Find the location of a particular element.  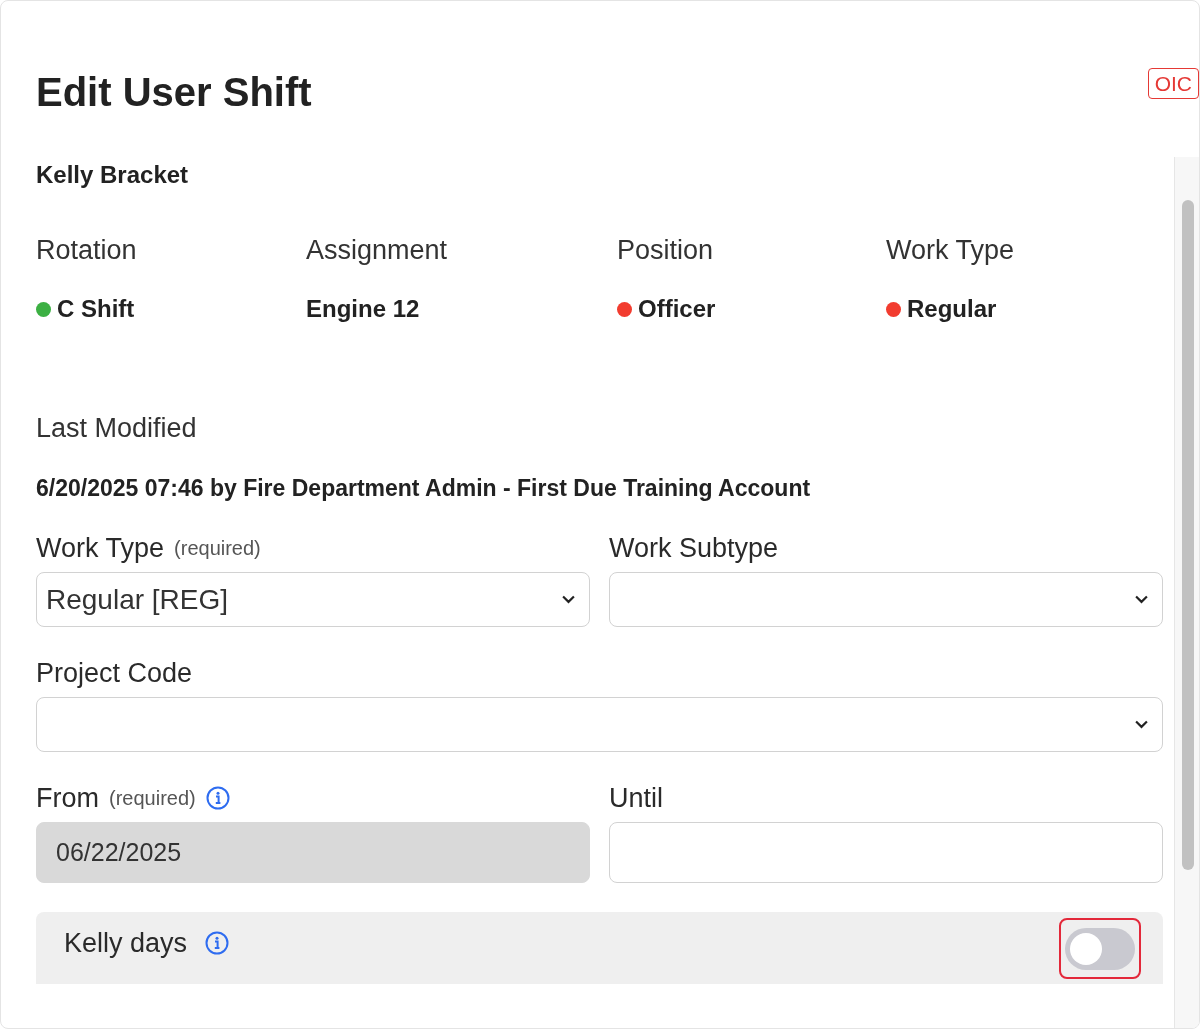

info-value: Regular is located at coordinates (952, 309).